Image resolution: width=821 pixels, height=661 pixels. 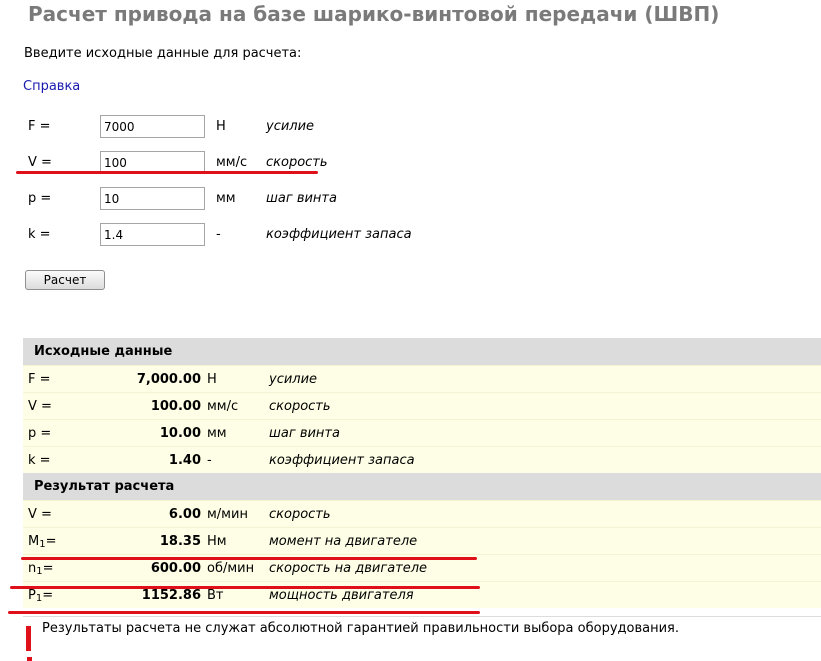 What do you see at coordinates (422, 459) in the screenshot?
I see `result-row: k = 1.40 - коэффициент запаса` at bounding box center [422, 459].